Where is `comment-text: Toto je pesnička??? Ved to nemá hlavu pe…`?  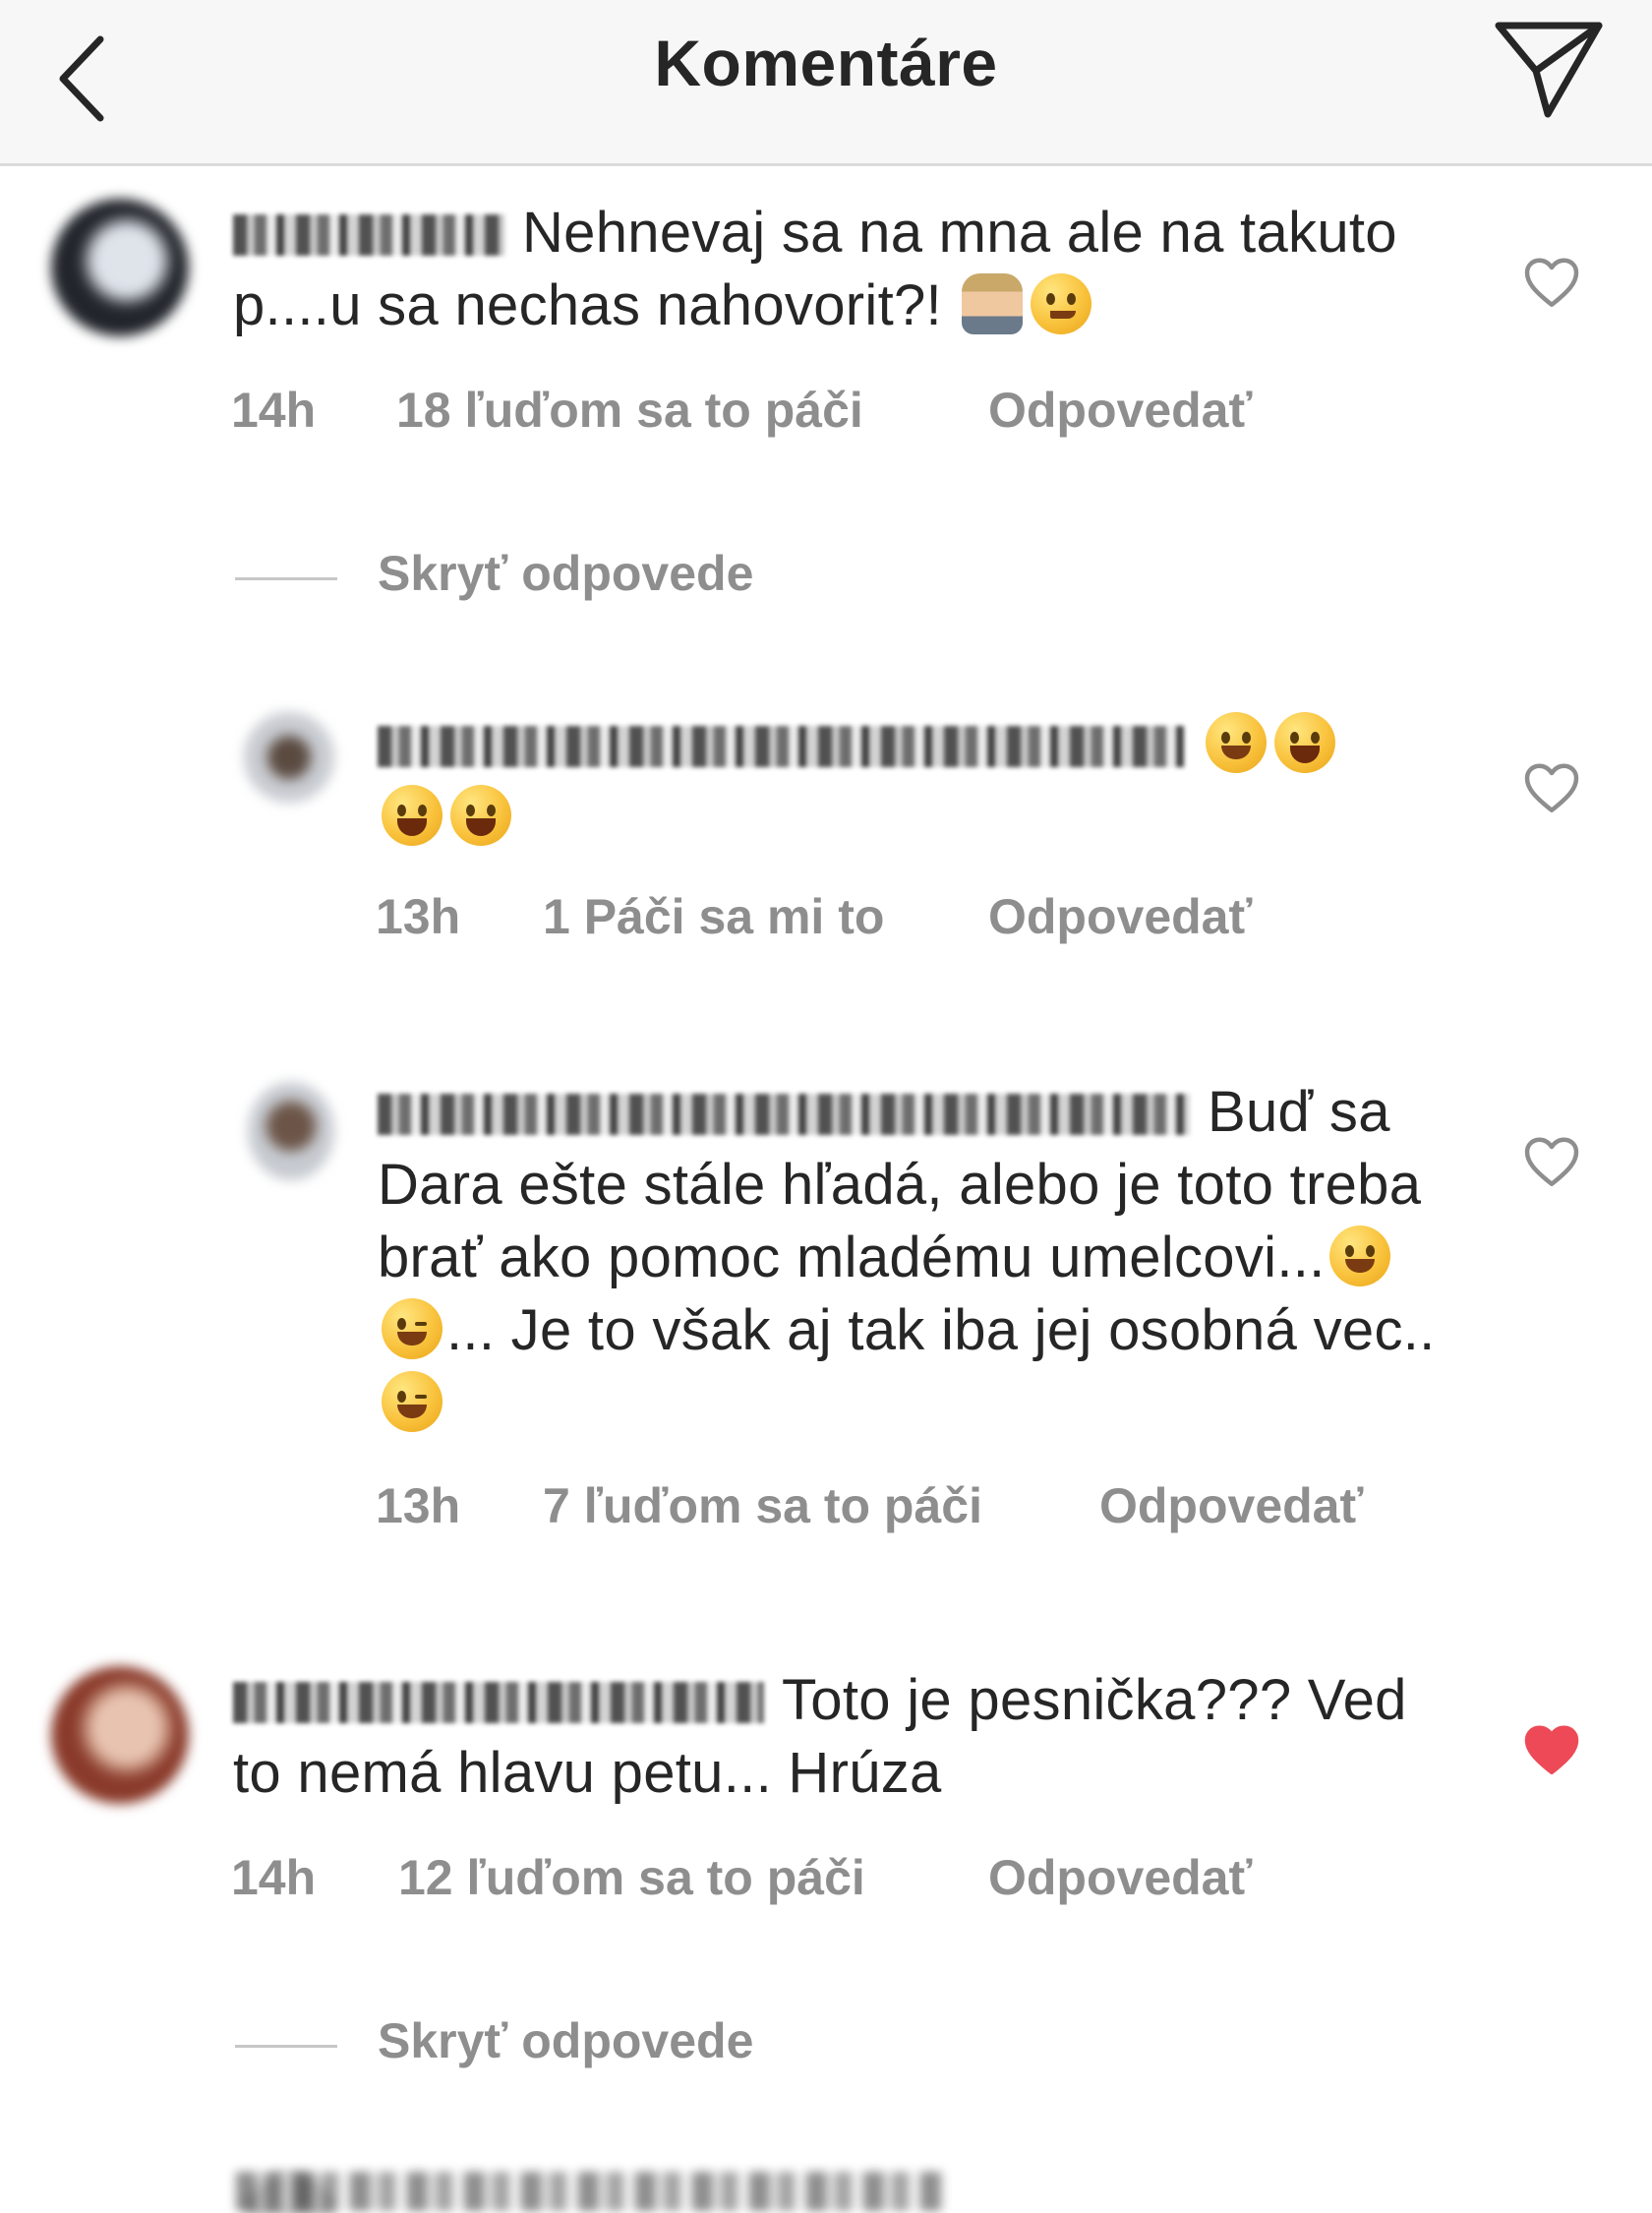 comment-text: Toto je pesnička??? Ved to nemá hlavu pe… is located at coordinates (820, 1736).